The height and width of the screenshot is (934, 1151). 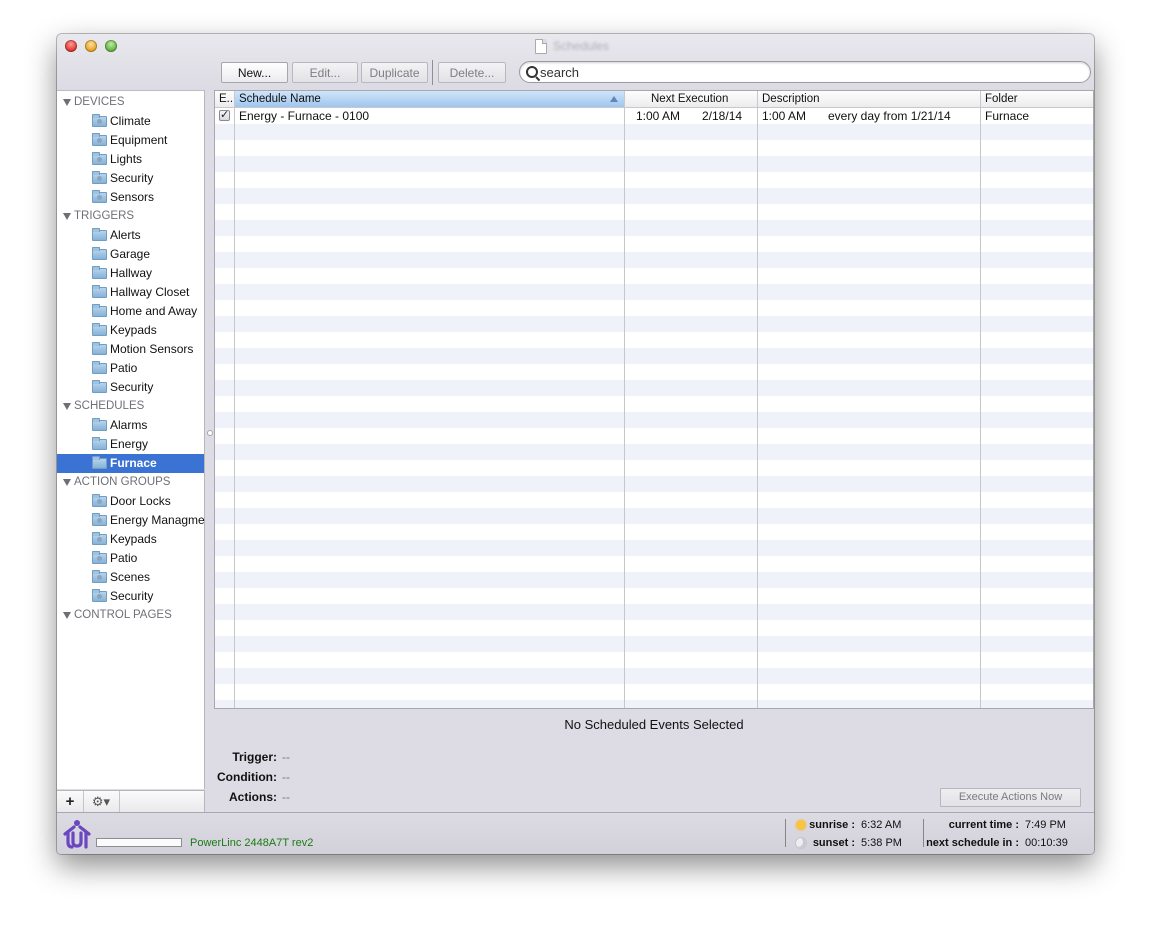 I want to click on window-title: Schedules, so click(x=572, y=46).